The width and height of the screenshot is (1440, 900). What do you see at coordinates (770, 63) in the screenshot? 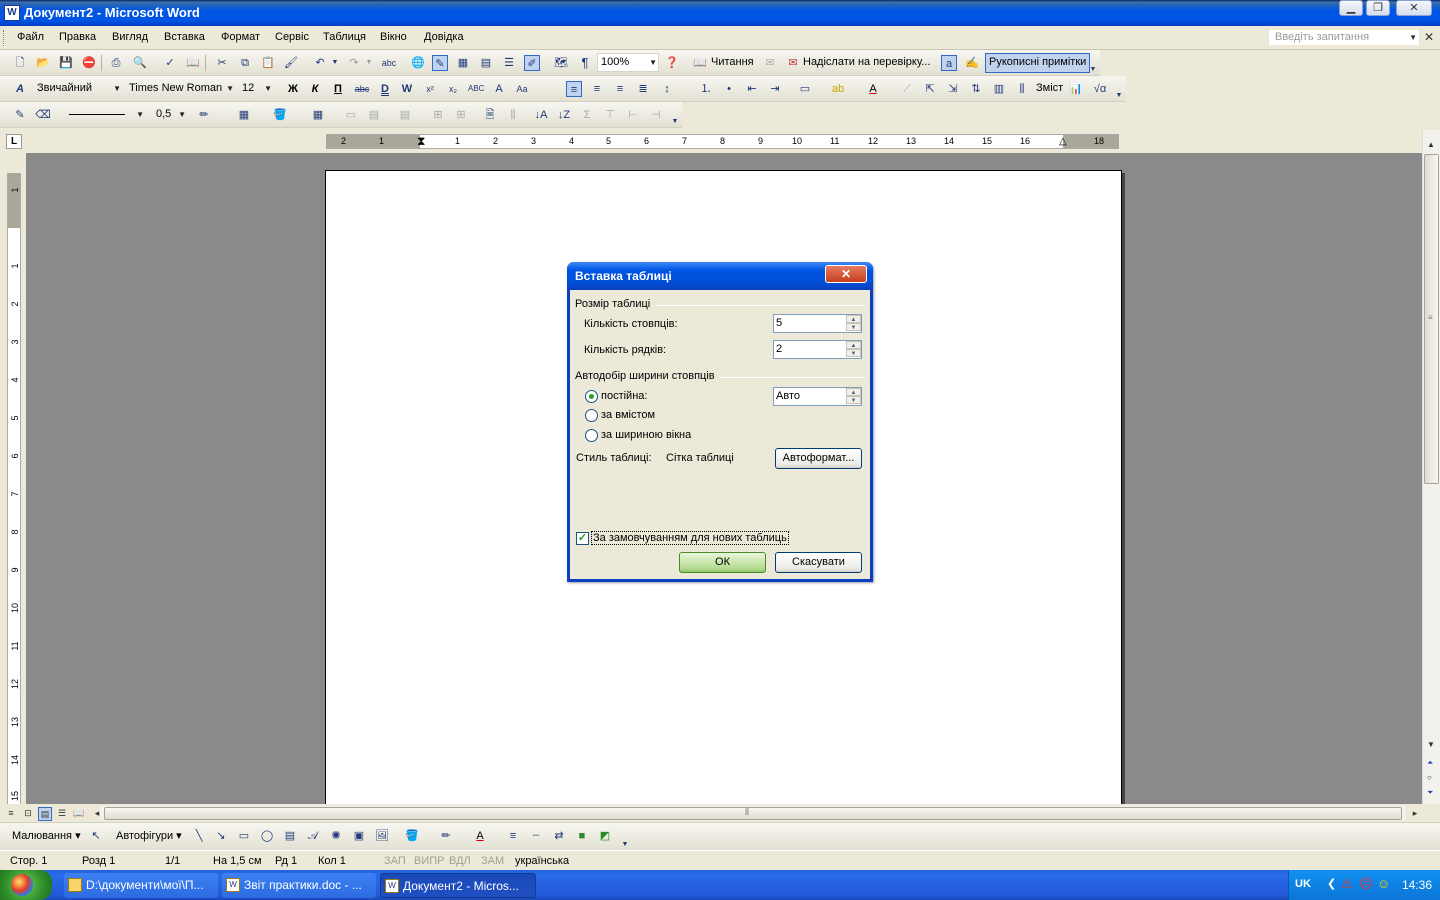
I see `attach-icon: ✉` at bounding box center [770, 63].